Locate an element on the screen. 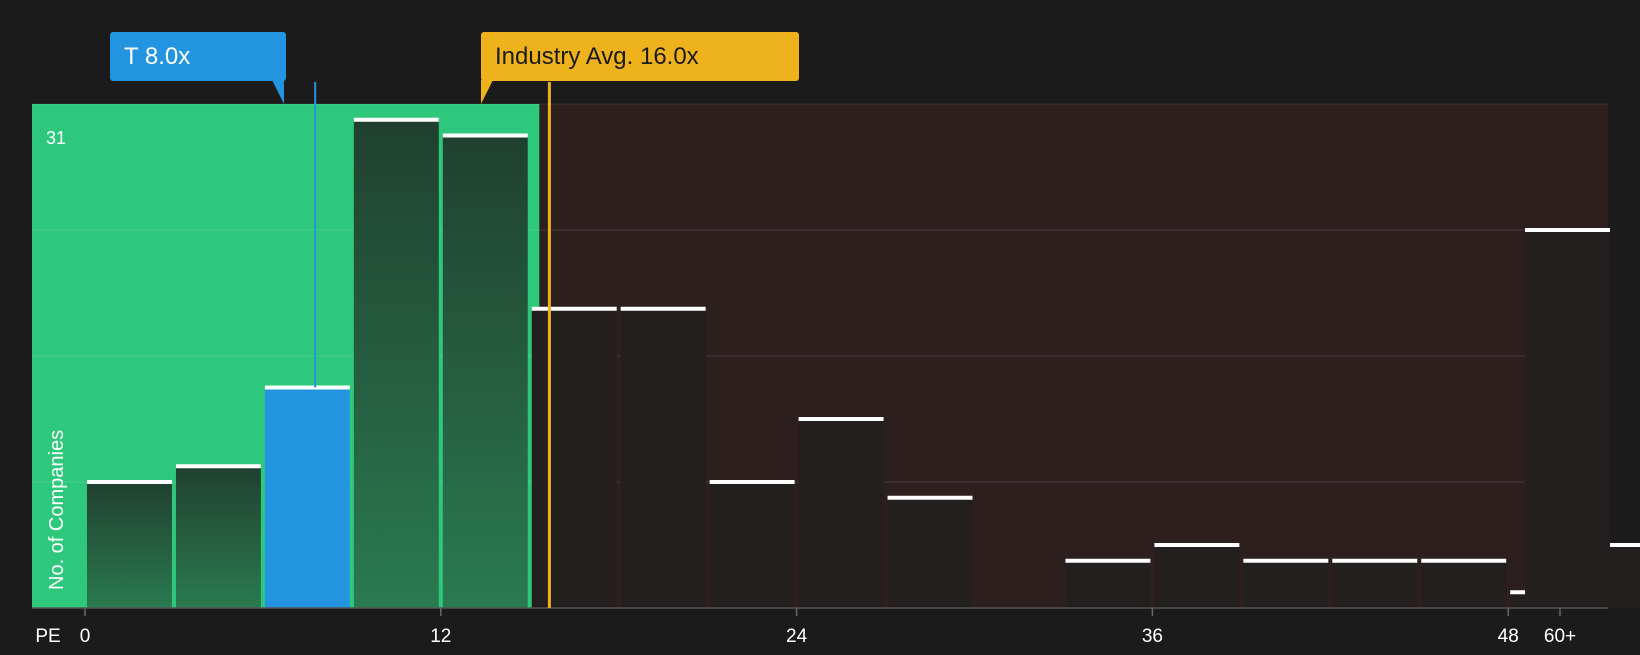 The height and width of the screenshot is (655, 1640). company-pe-tag-pointer is located at coordinates (278, 92).